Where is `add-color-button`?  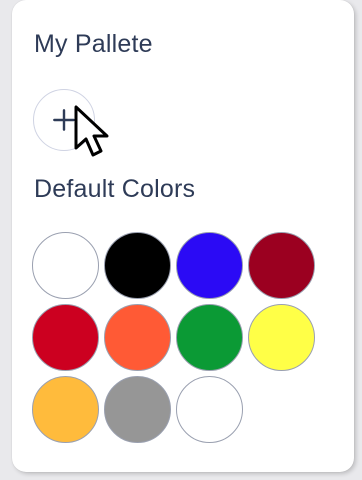
add-color-button is located at coordinates (64, 120).